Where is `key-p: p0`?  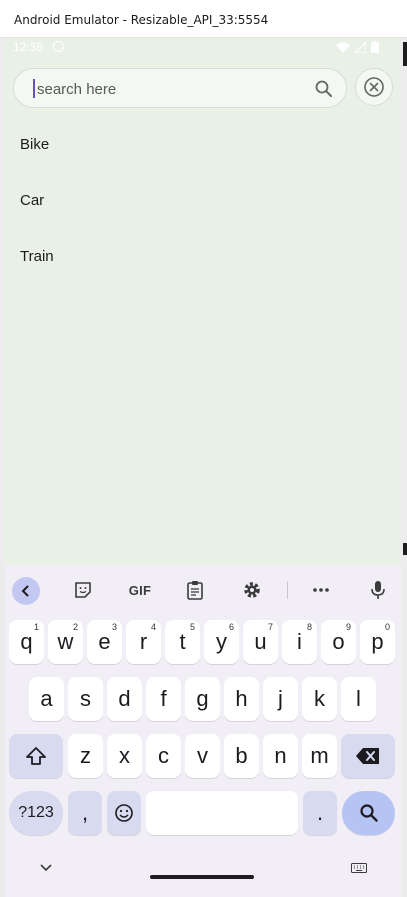
key-p: p0 is located at coordinates (377, 642).